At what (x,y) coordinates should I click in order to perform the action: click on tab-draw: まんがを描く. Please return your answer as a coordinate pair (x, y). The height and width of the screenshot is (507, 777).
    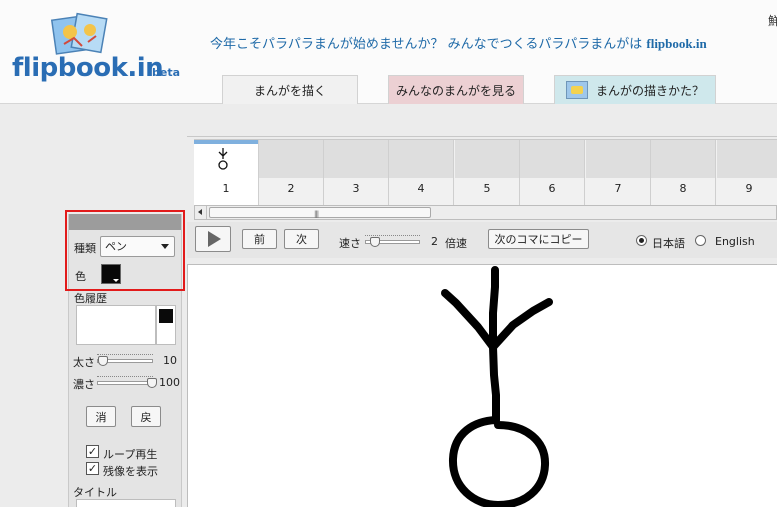
    Looking at the image, I should click on (290, 89).